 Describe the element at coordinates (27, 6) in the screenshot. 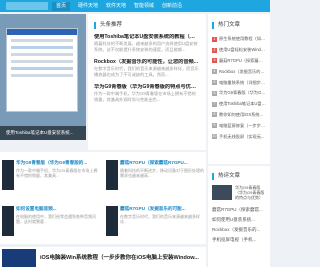

I see `site-logo` at that location.